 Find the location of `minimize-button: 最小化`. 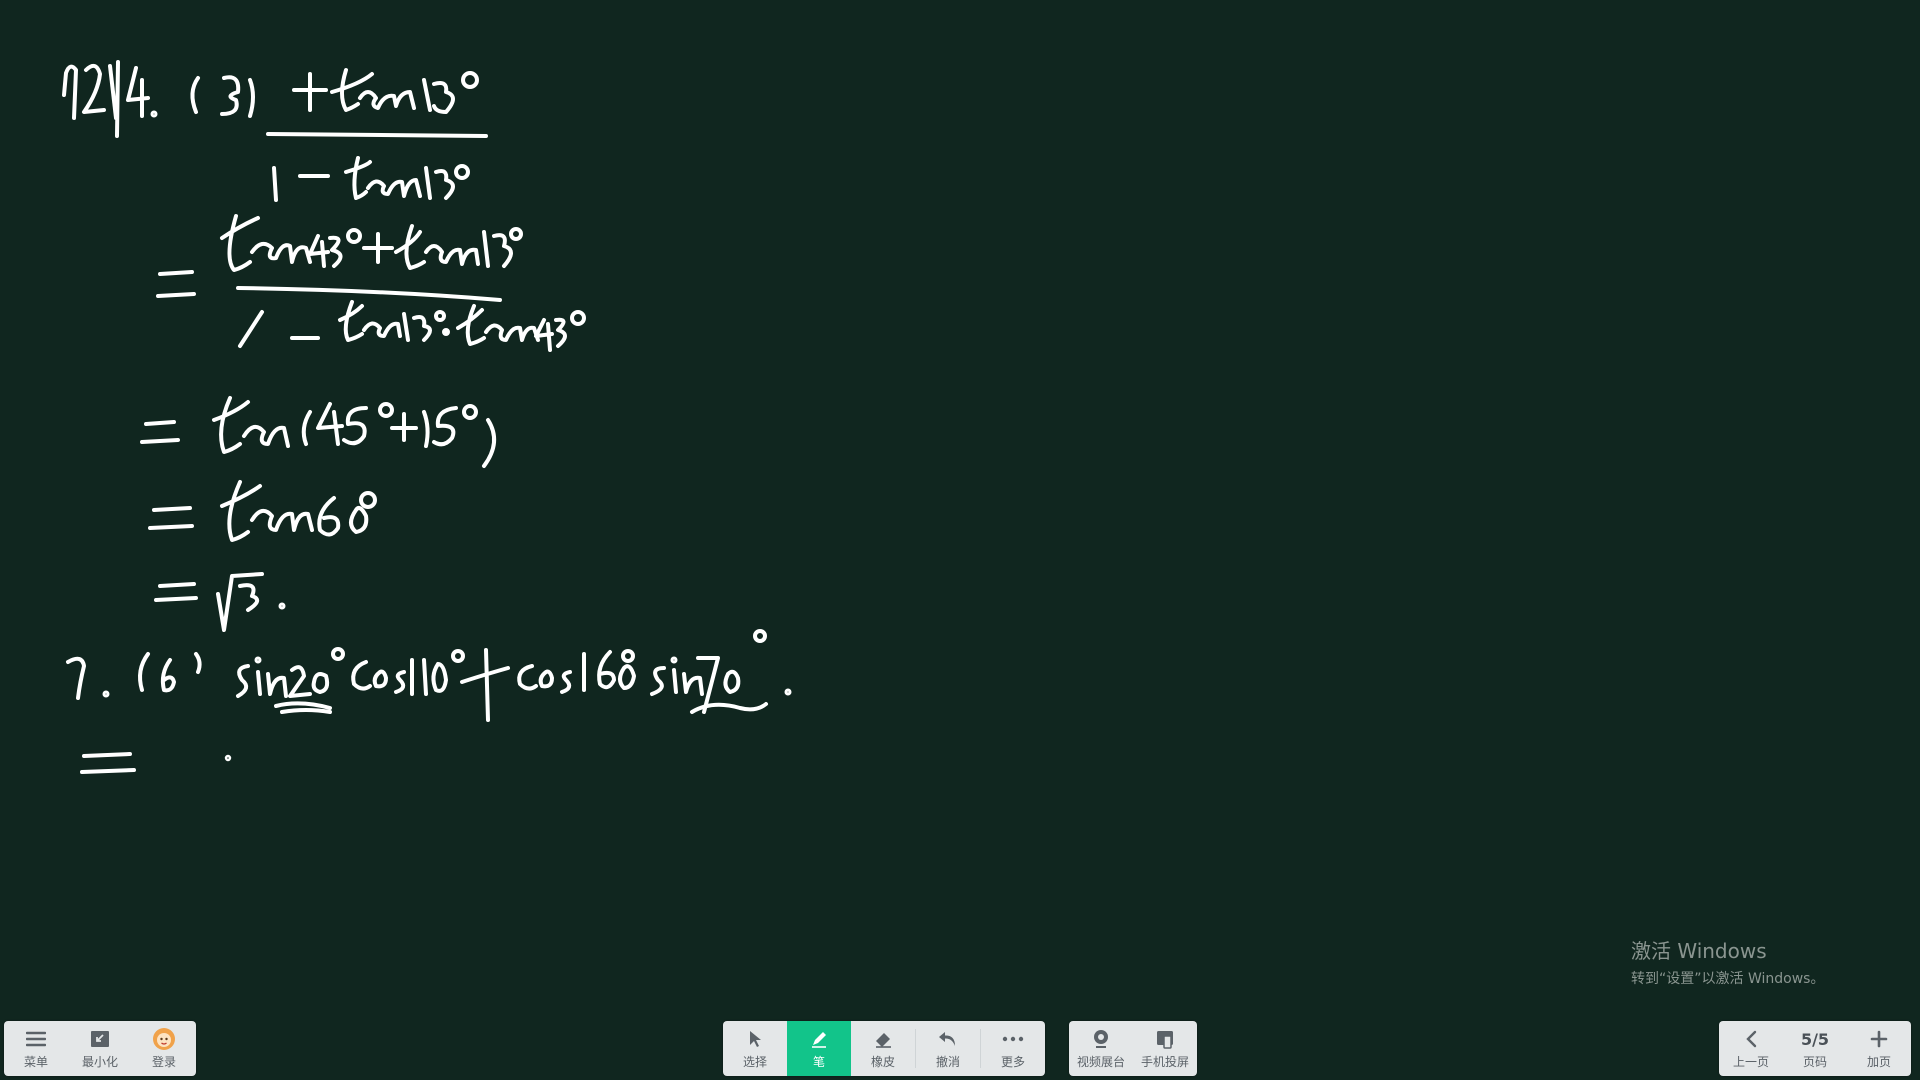

minimize-button: 最小化 is located at coordinates (100, 1048).